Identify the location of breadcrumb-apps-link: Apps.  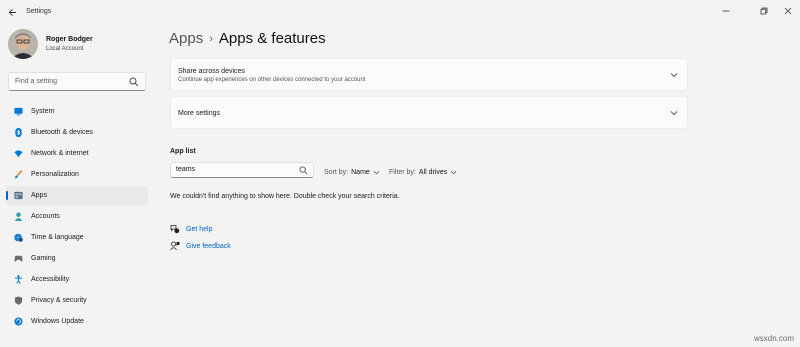
(186, 38).